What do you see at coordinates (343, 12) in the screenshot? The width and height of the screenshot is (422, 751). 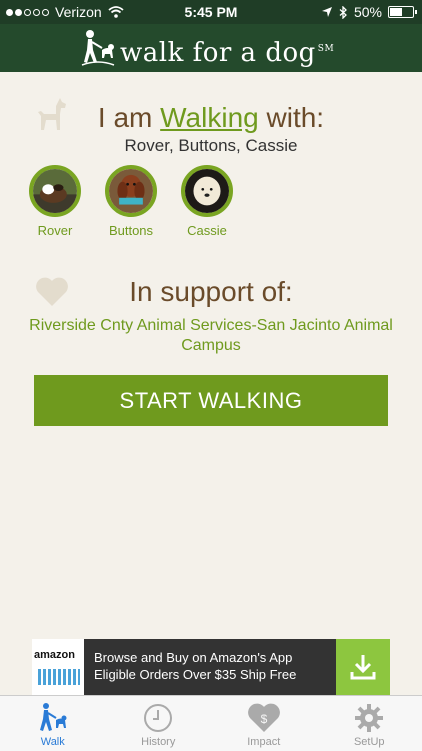 I see `bluetooth-icon` at bounding box center [343, 12].